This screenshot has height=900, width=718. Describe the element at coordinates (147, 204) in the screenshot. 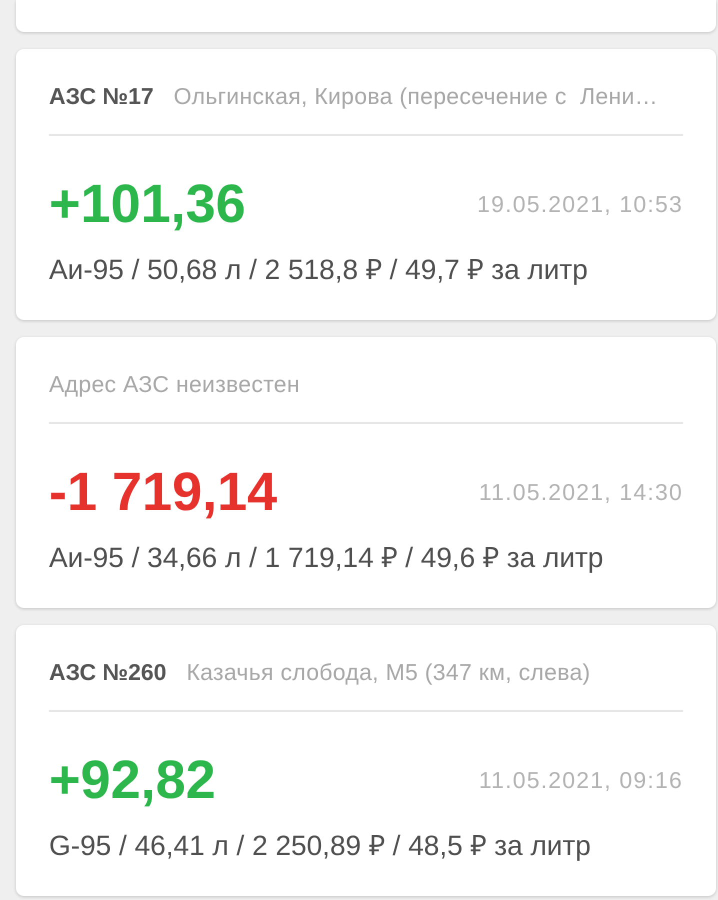

I see `amount-value: +101,36` at that location.